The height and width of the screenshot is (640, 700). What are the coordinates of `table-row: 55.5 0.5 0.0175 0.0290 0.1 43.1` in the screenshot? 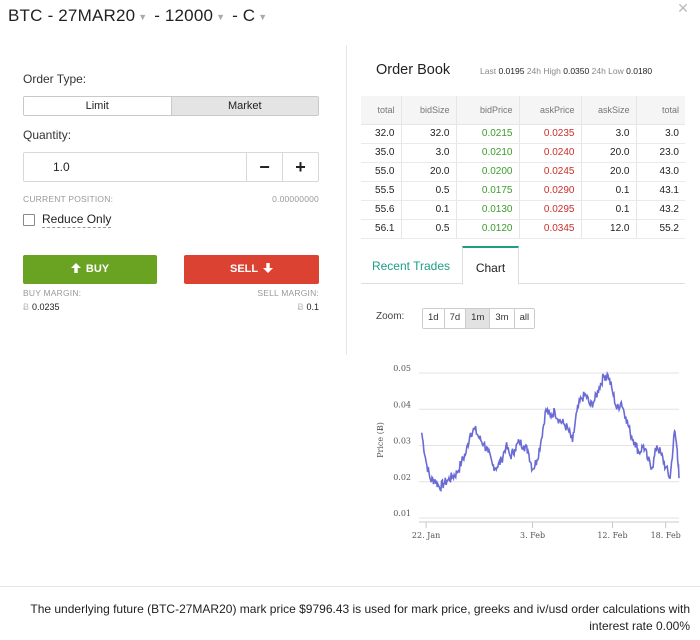 It's located at (523, 191).